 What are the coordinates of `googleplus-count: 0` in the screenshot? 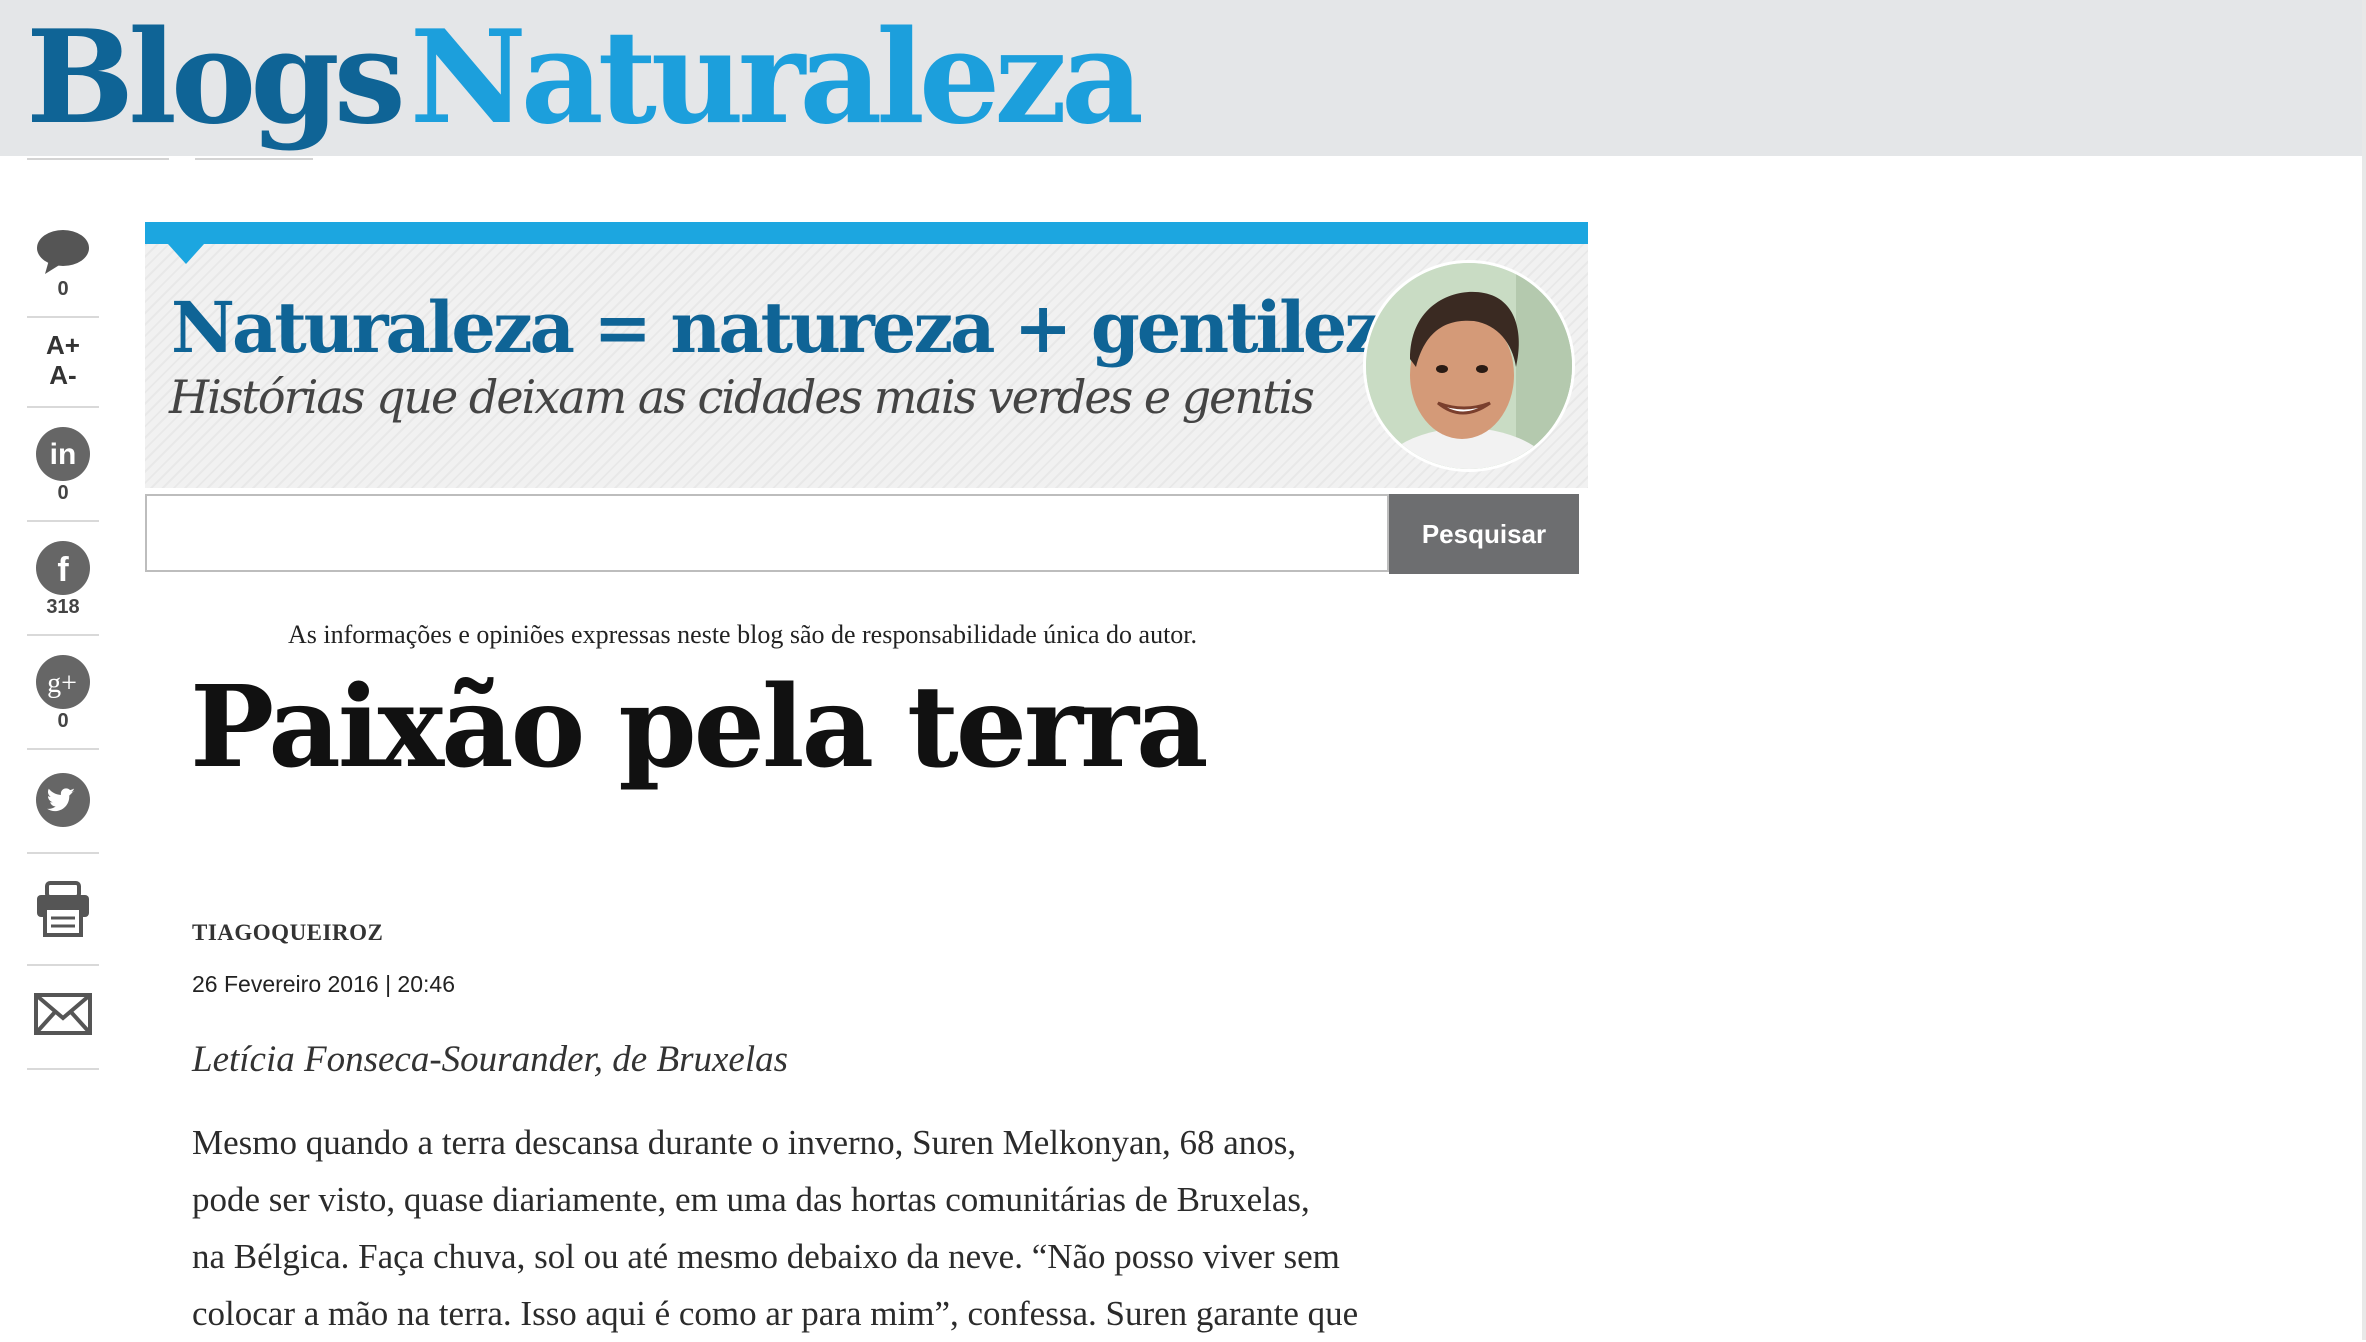 It's located at (63, 721).